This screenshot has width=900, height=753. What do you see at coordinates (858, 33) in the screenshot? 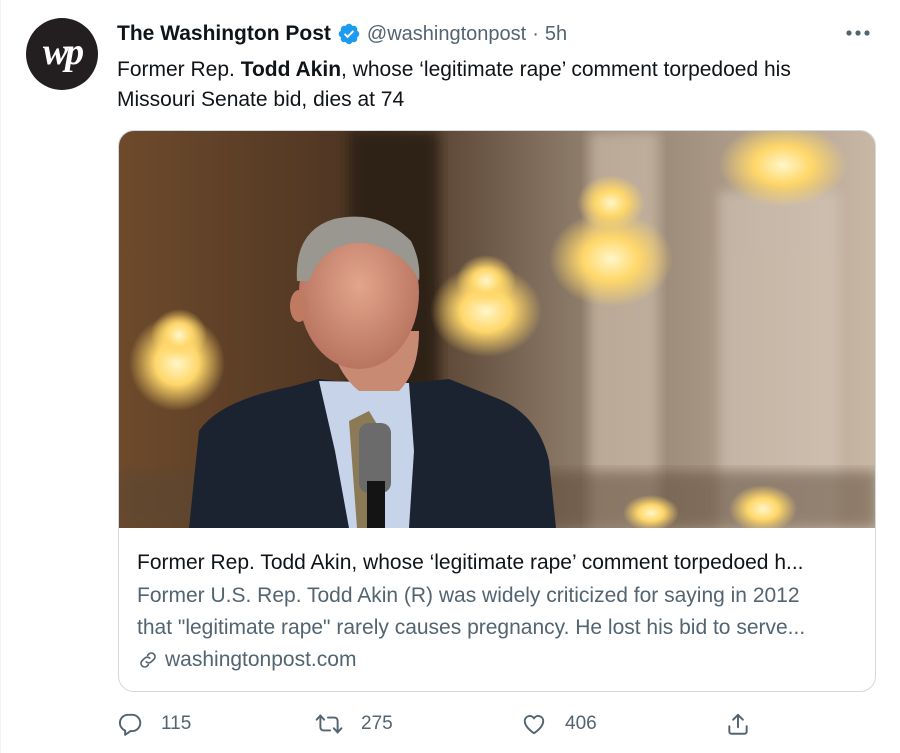
I see `more-options-icon` at bounding box center [858, 33].